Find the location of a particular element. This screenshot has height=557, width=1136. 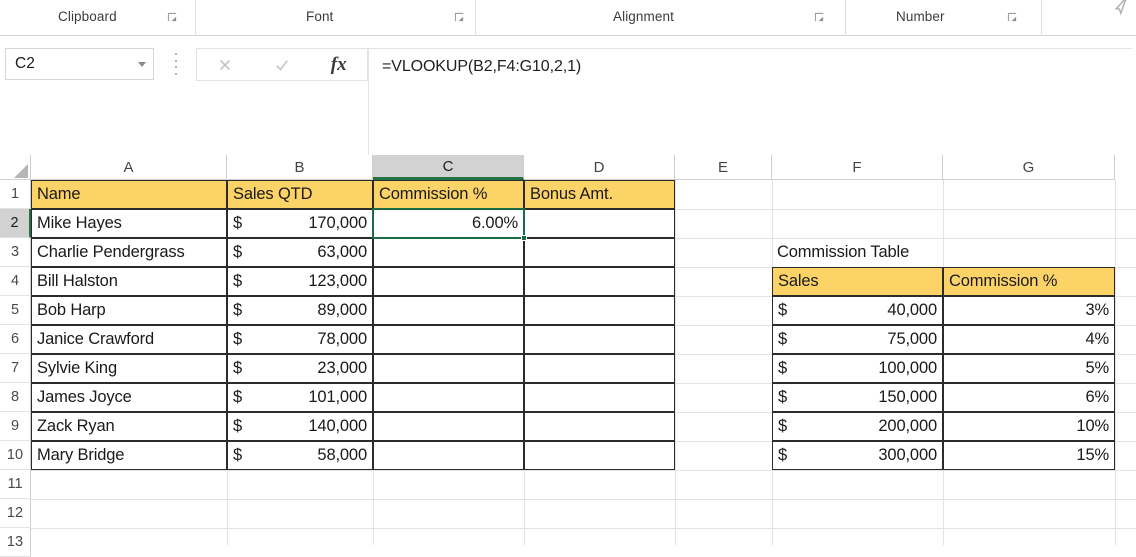

row-header-3: 3 is located at coordinates (15, 252).